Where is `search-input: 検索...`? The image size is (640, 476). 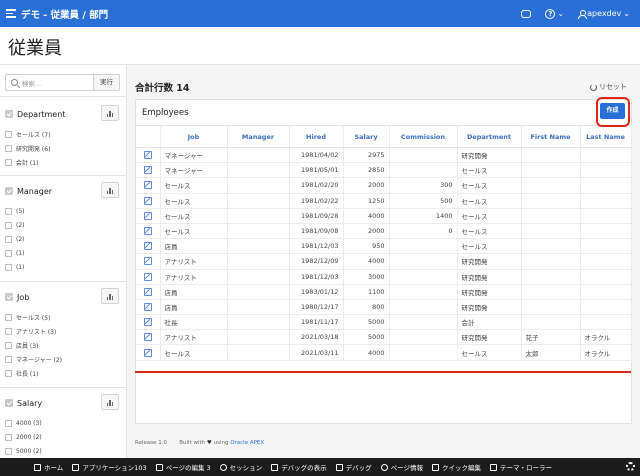 search-input: 検索... is located at coordinates (49, 82).